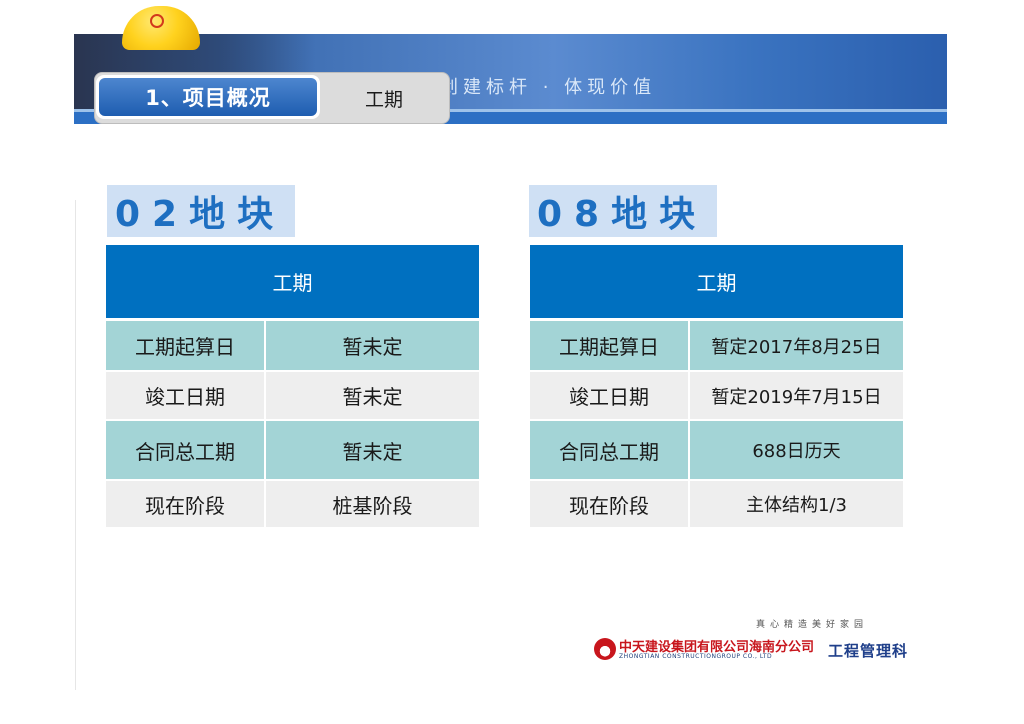  I want to click on banner-slogan: 创建标杆 · 体现价值, so click(548, 87).